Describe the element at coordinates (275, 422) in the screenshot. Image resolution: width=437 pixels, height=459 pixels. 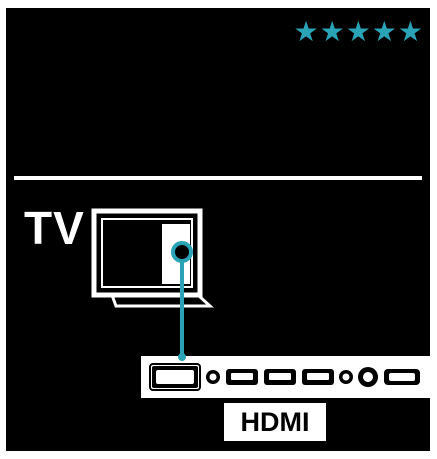
I see `hdmi-label: HDMI` at that location.